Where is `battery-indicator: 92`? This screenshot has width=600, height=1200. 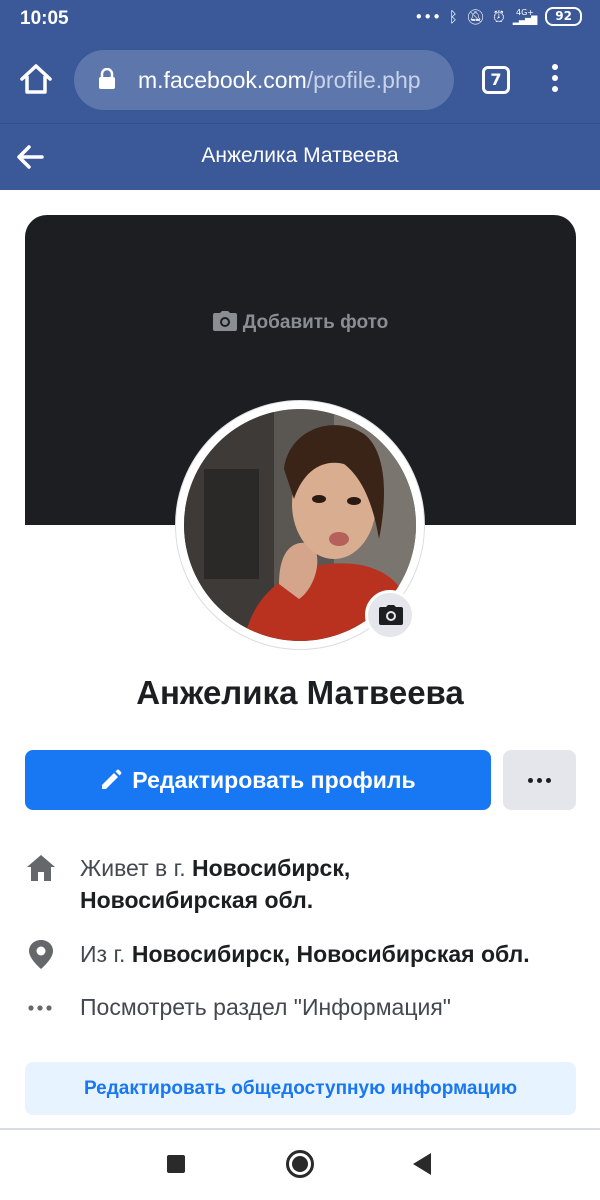
battery-indicator: 92 is located at coordinates (563, 16).